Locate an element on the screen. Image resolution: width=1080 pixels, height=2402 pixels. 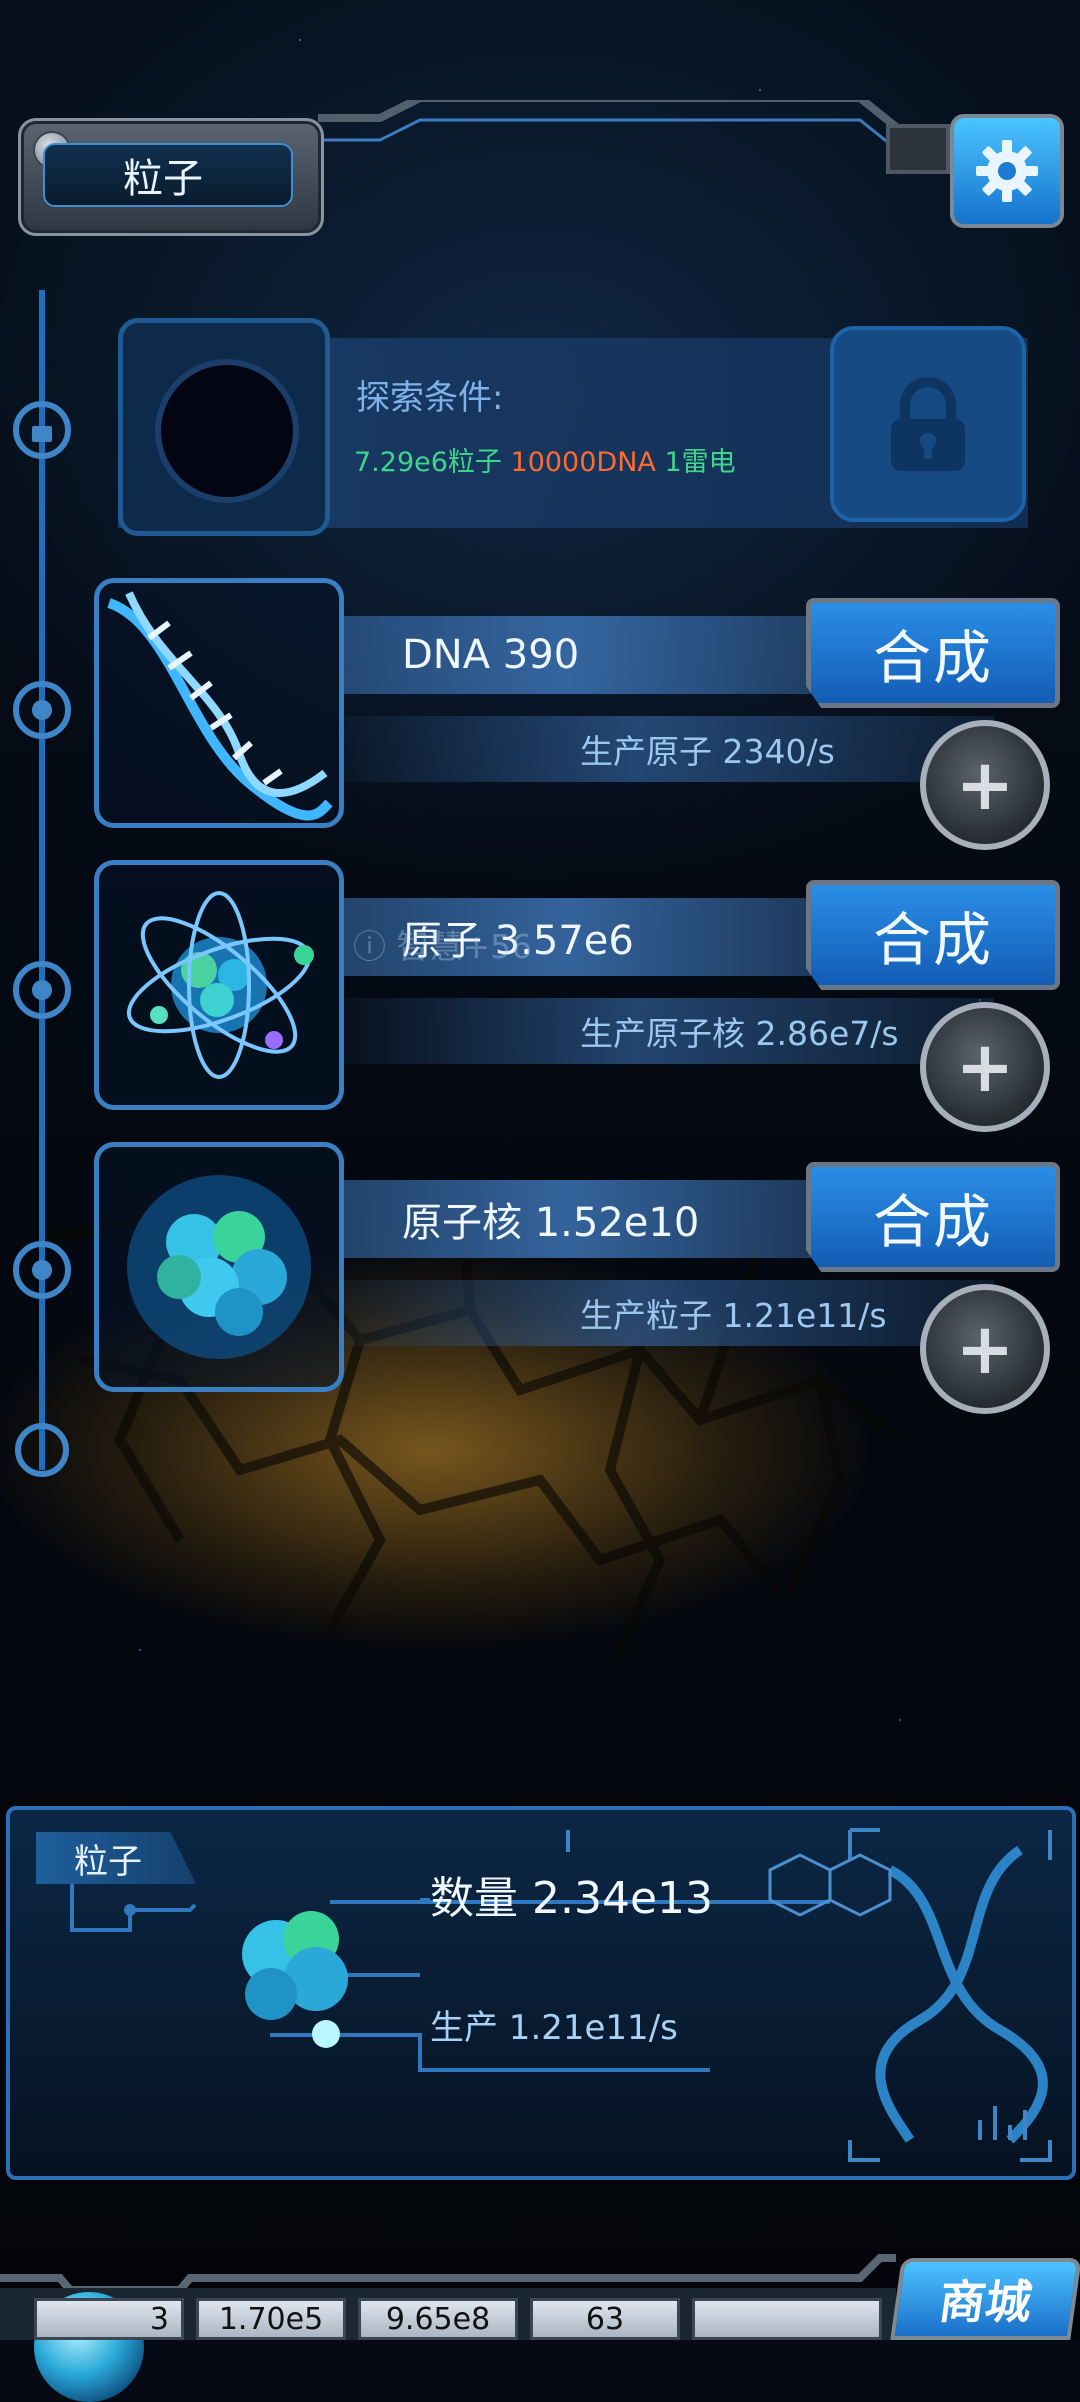
nucleus-icon is located at coordinates (219, 1267).